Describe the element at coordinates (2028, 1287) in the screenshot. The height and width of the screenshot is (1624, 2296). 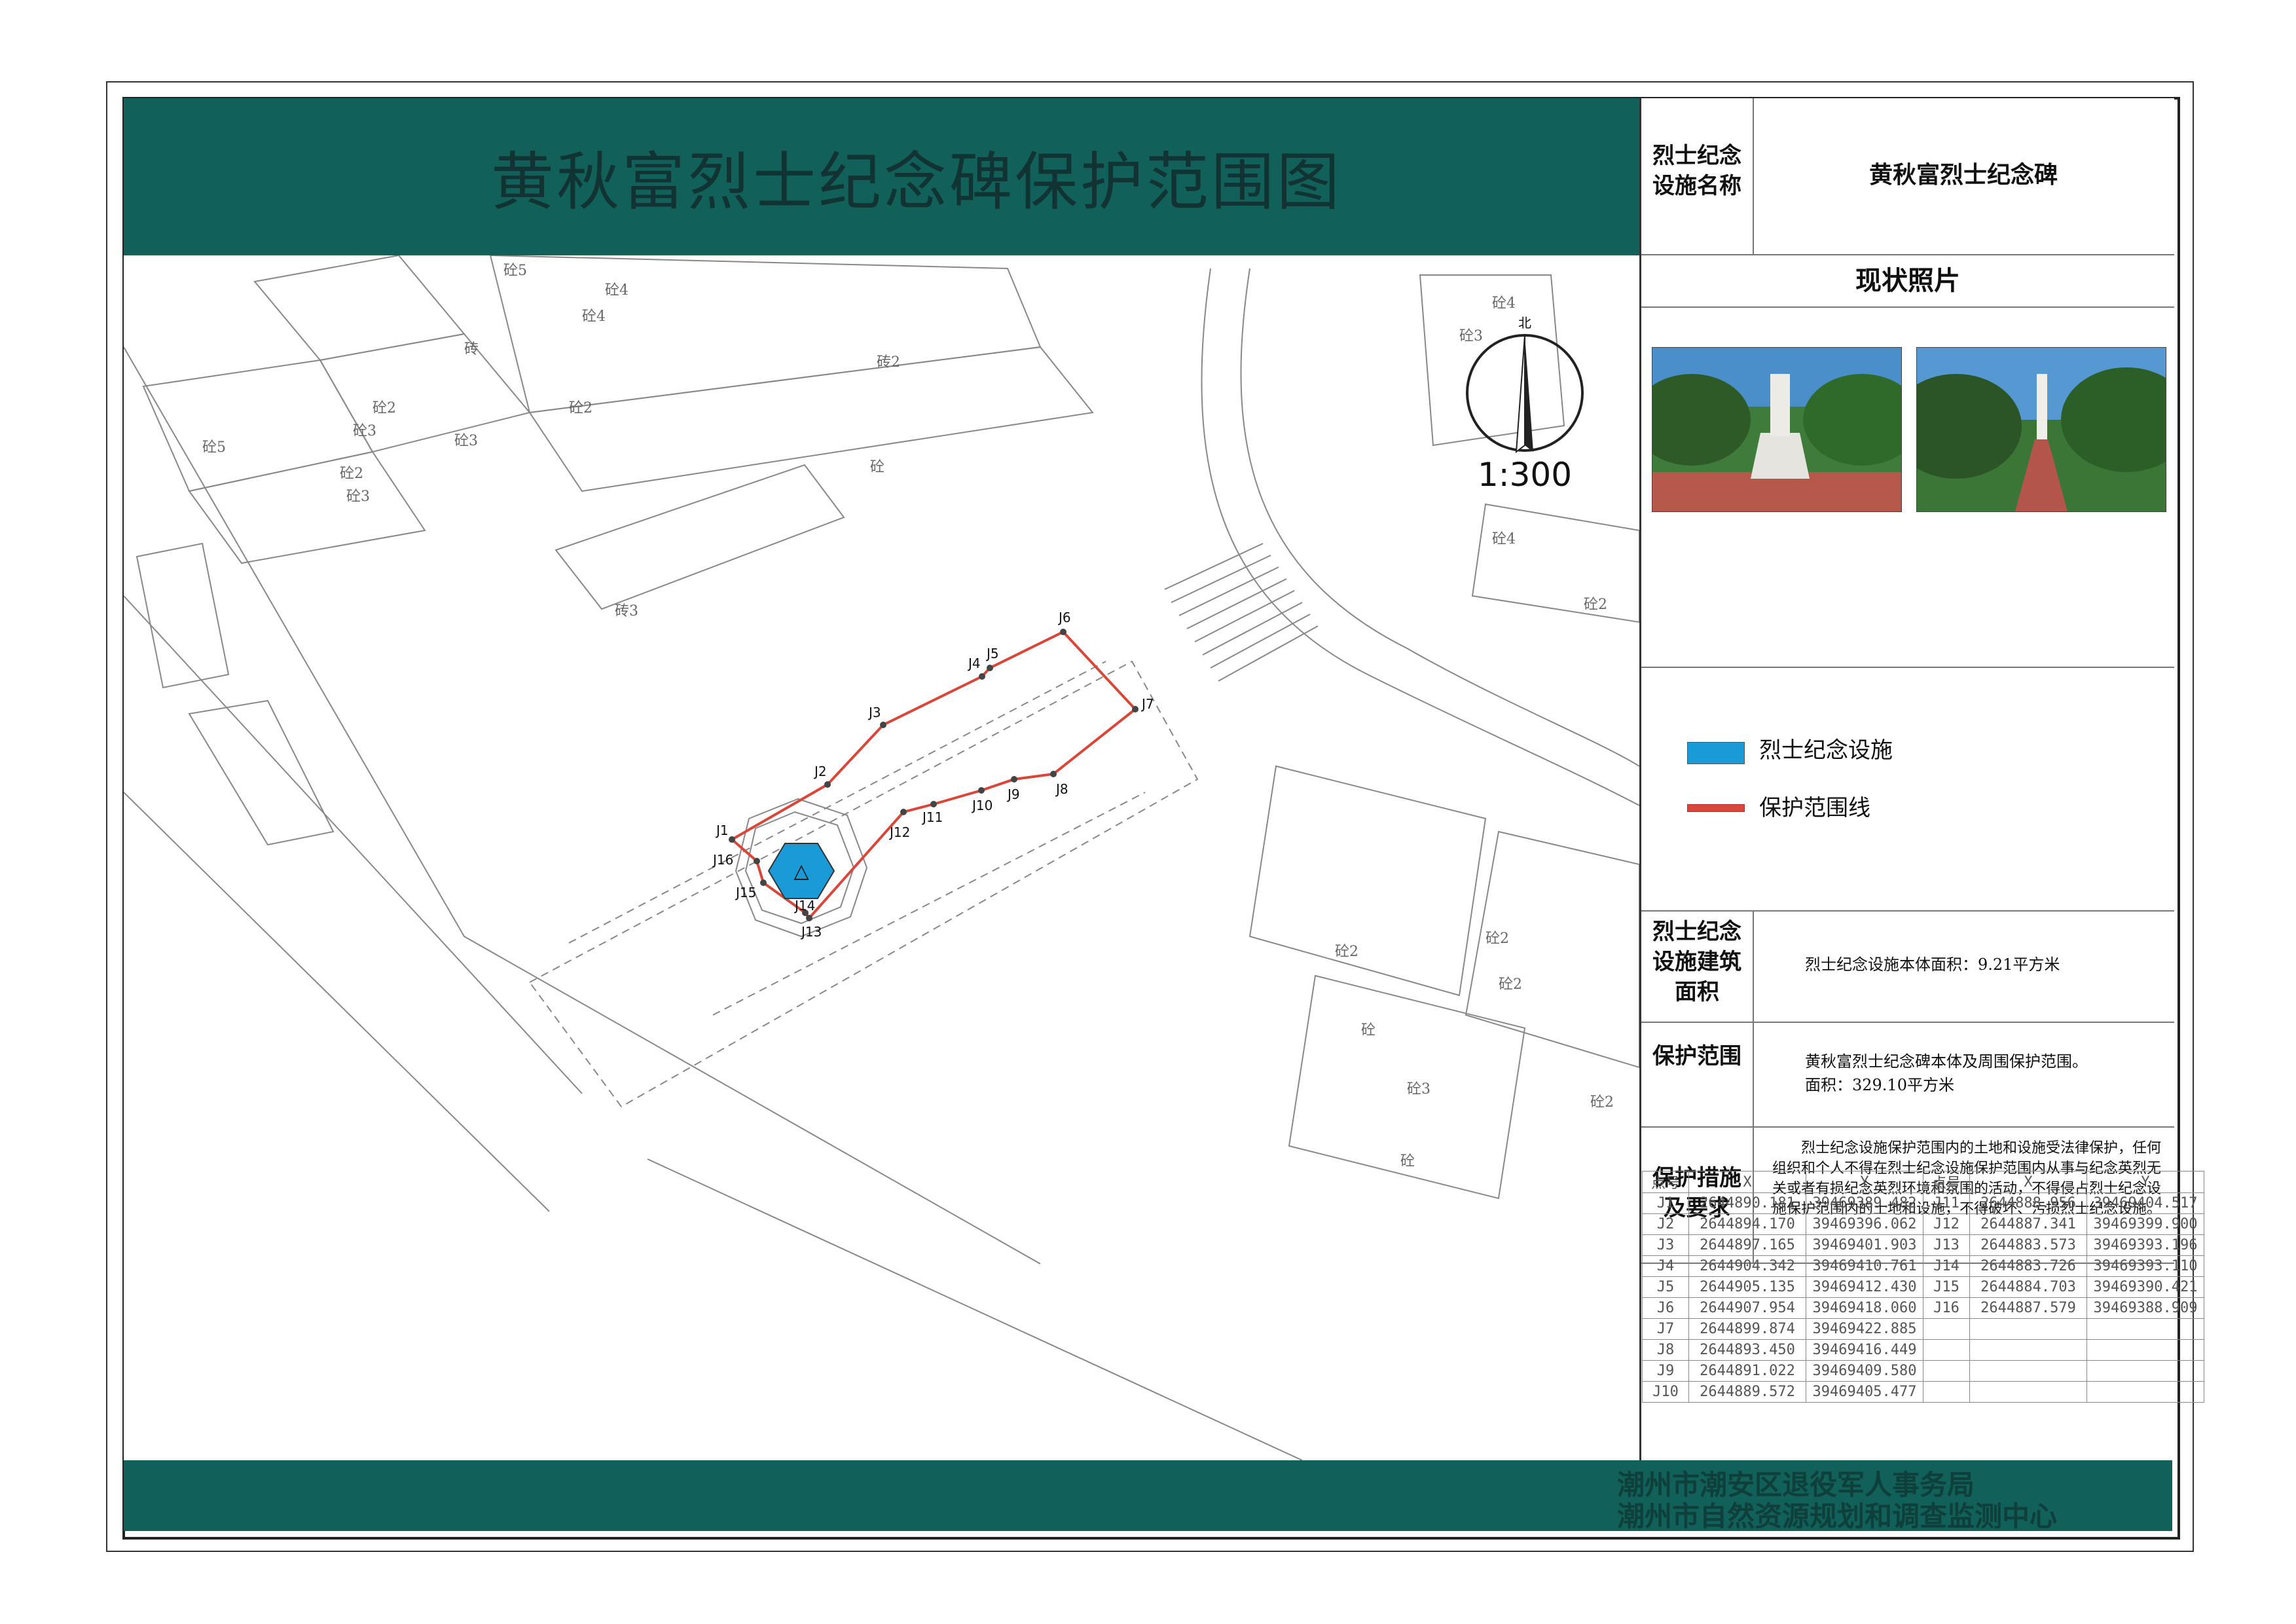
I see `table-cell: 2644884.703` at that location.